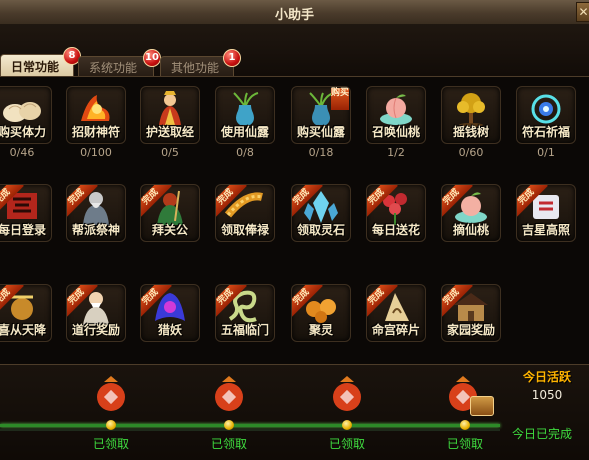 The height and width of the screenshot is (460, 589). I want to click on close-button: ✕, so click(582, 12).